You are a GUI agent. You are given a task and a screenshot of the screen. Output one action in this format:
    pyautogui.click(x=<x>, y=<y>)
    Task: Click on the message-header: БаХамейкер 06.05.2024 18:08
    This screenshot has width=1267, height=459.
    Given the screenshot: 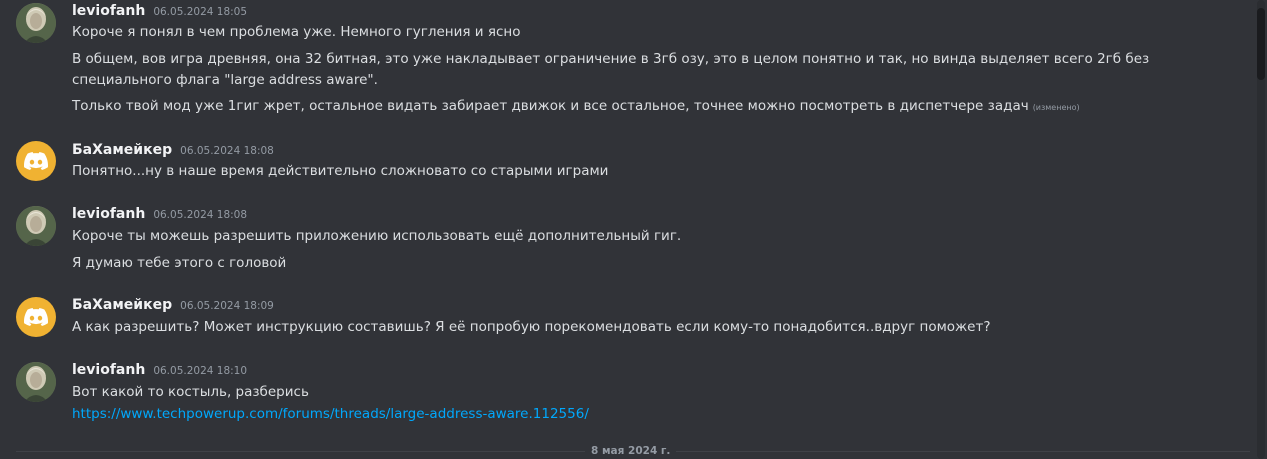 What is the action you would take?
    pyautogui.click(x=173, y=150)
    